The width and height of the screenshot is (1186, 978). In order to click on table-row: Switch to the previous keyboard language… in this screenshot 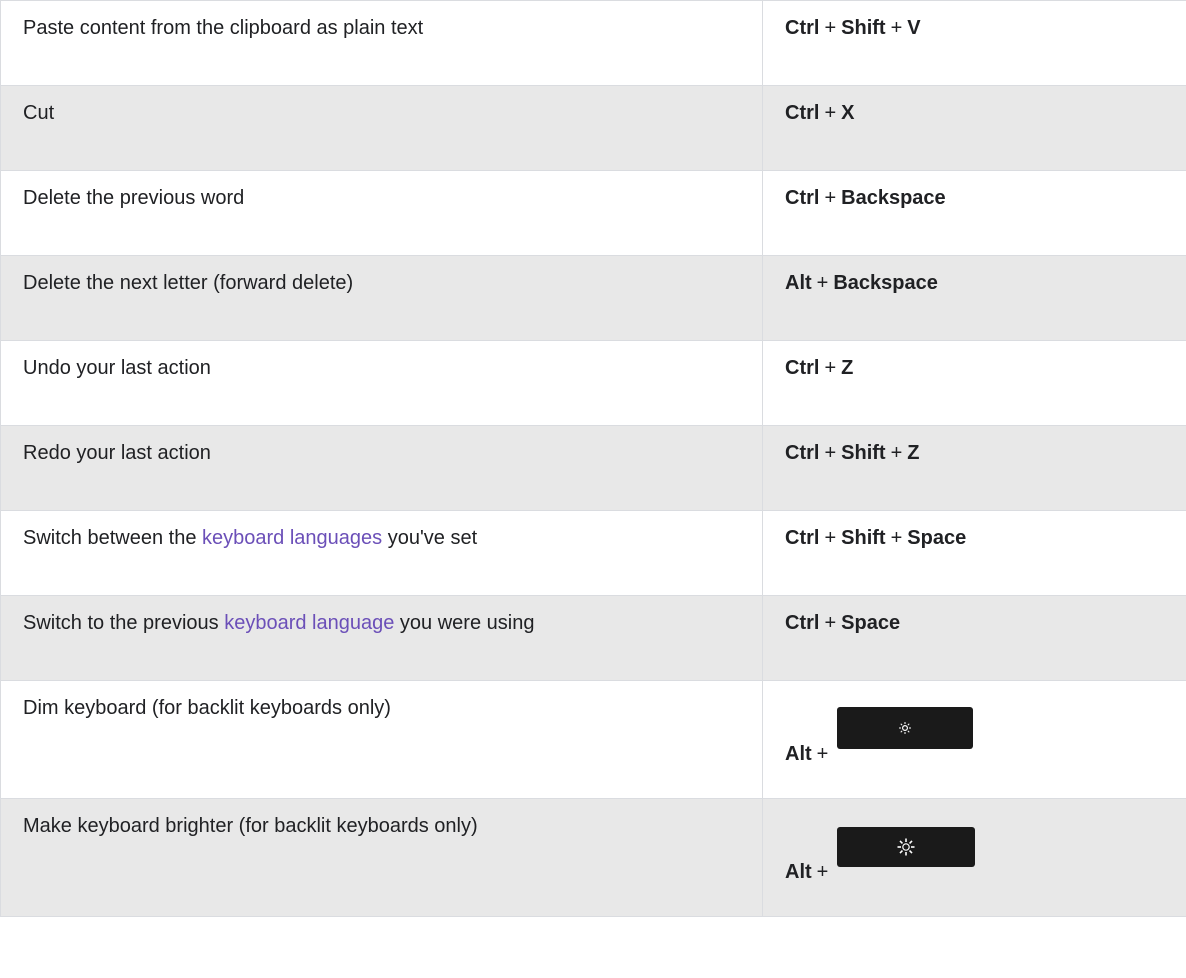, I will do `click(593, 638)`.